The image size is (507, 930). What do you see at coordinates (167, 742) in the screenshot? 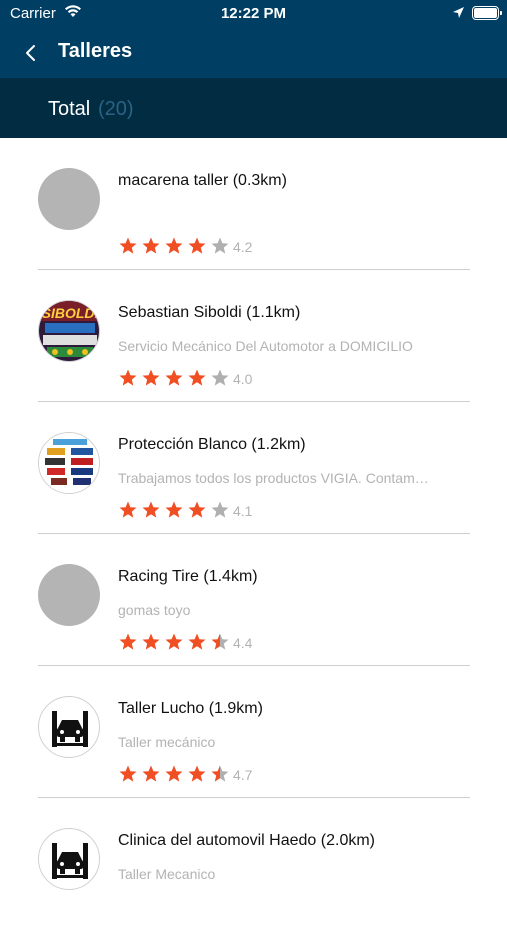
I see `workshop-description: Taller mecánico` at bounding box center [167, 742].